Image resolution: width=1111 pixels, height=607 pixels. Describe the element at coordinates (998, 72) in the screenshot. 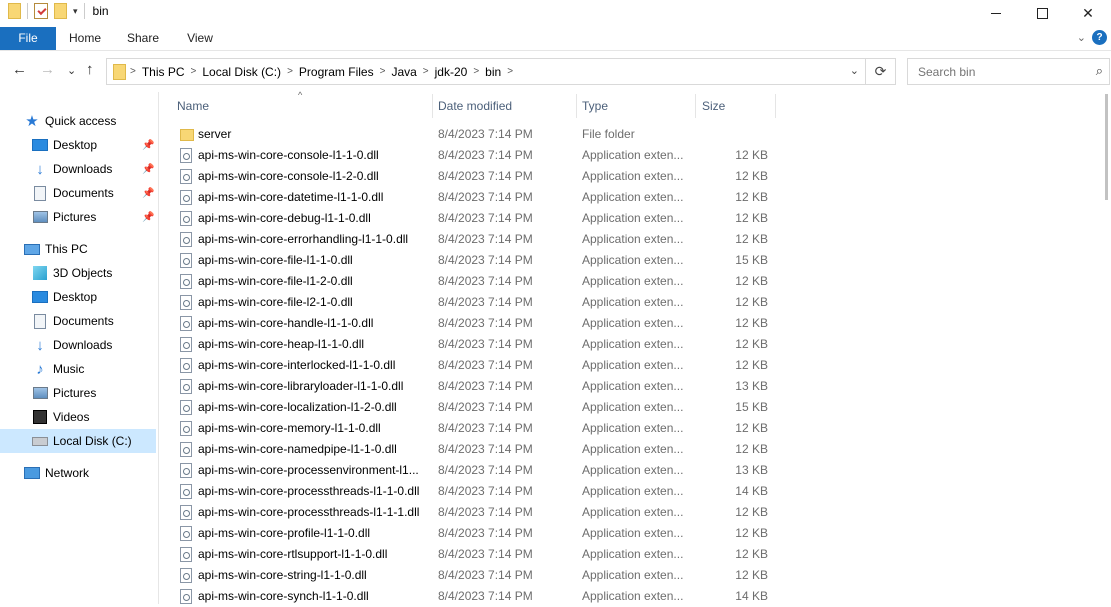

I see `search-input` at that location.